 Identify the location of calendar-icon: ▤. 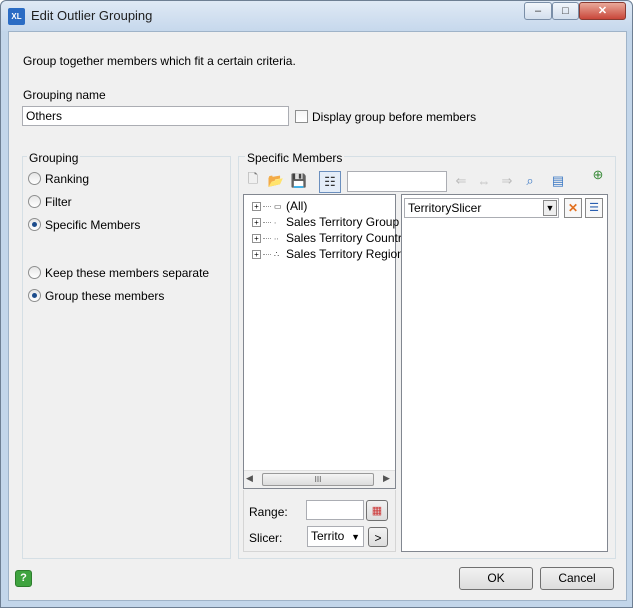
(558, 181).